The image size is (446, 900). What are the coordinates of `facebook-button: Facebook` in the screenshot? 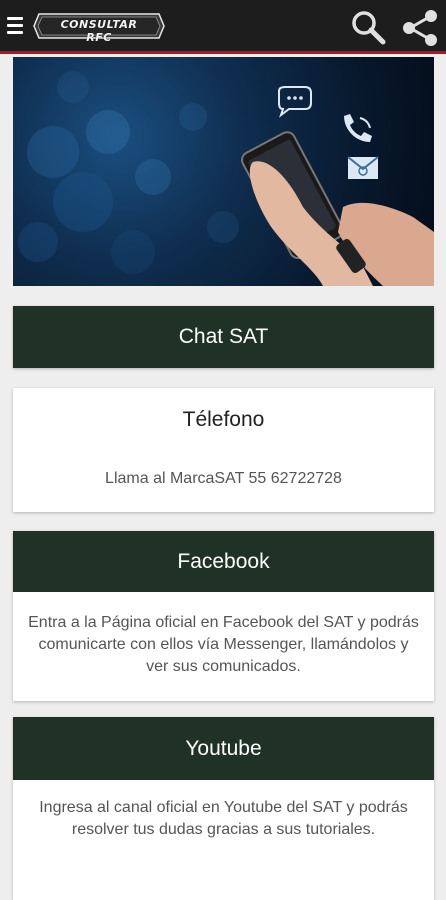 It's located at (223, 561).